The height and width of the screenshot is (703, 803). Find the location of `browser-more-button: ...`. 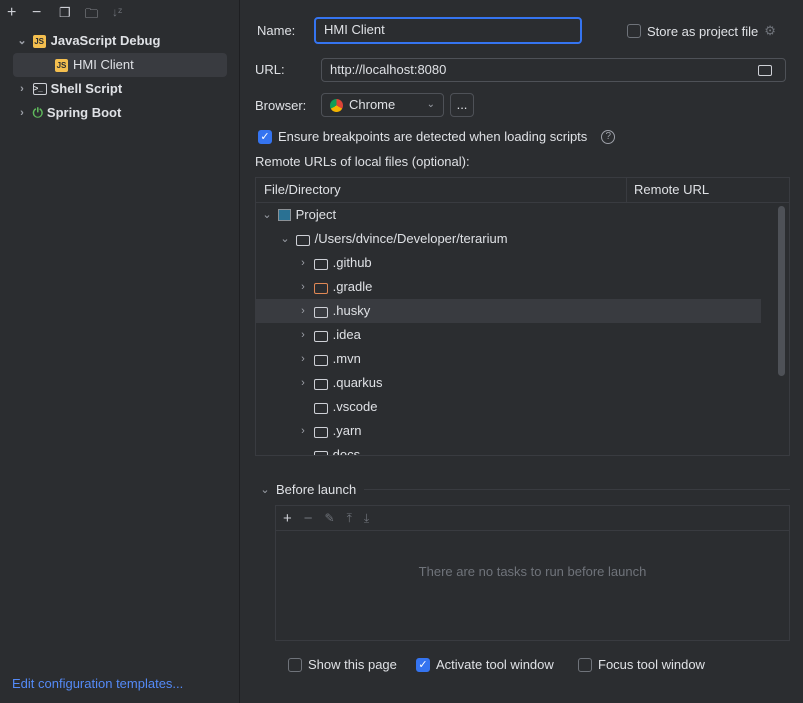

browser-more-button: ... is located at coordinates (462, 105).